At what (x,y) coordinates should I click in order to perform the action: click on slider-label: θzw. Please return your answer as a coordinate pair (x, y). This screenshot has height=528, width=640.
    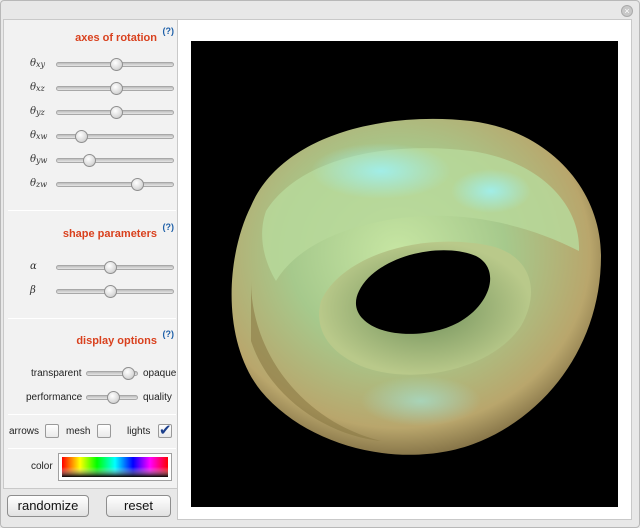
    Looking at the image, I should click on (39, 183).